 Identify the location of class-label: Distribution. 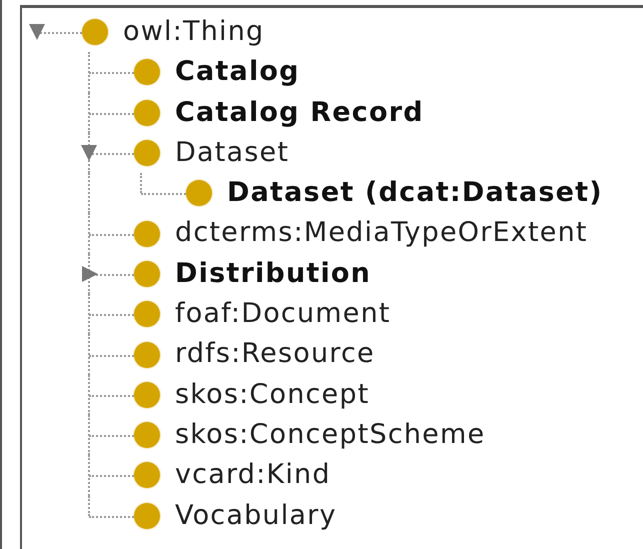
(273, 274).